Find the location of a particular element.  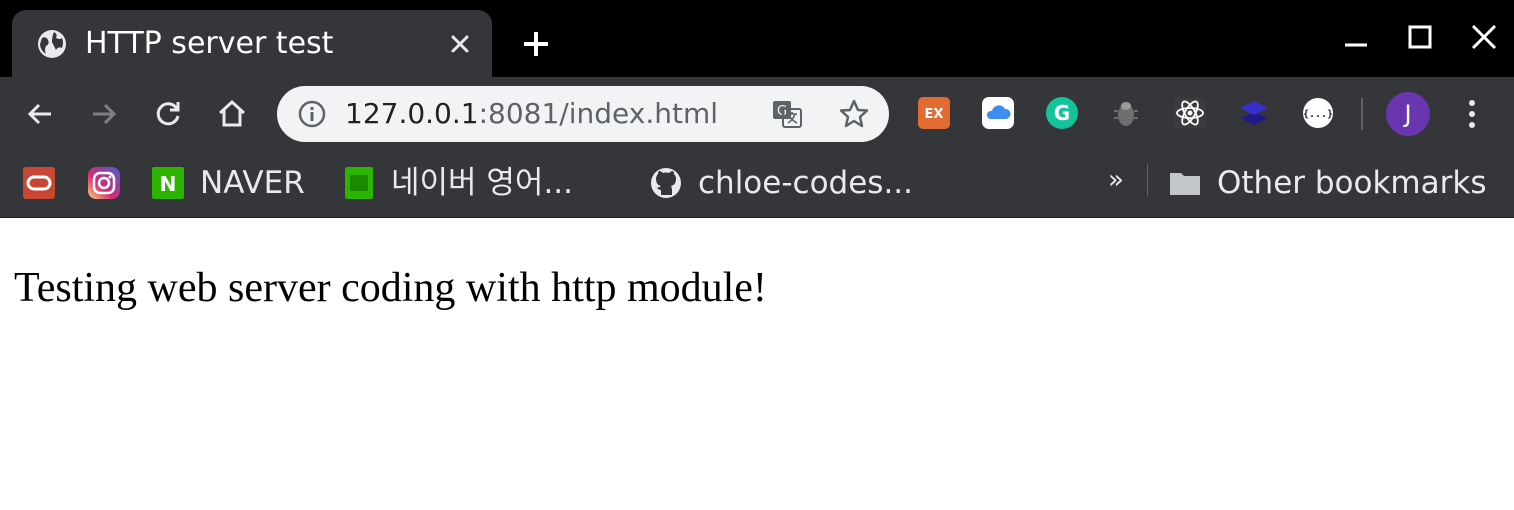

close-window-icon is located at coordinates (1484, 37).